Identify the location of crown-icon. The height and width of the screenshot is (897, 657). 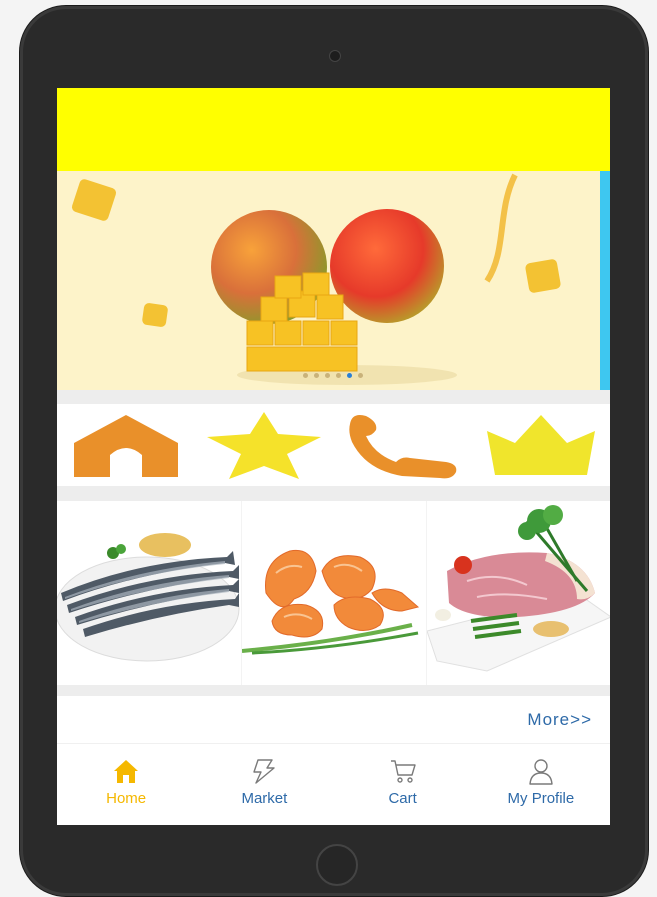
(541, 445).